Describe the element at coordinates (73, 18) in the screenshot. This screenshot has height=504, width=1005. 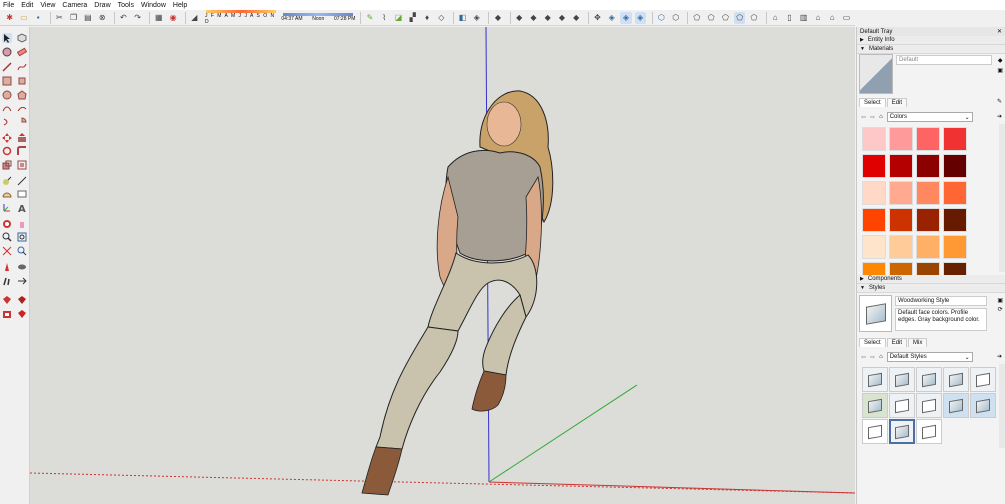
I see `copy-icon: ❐` at that location.